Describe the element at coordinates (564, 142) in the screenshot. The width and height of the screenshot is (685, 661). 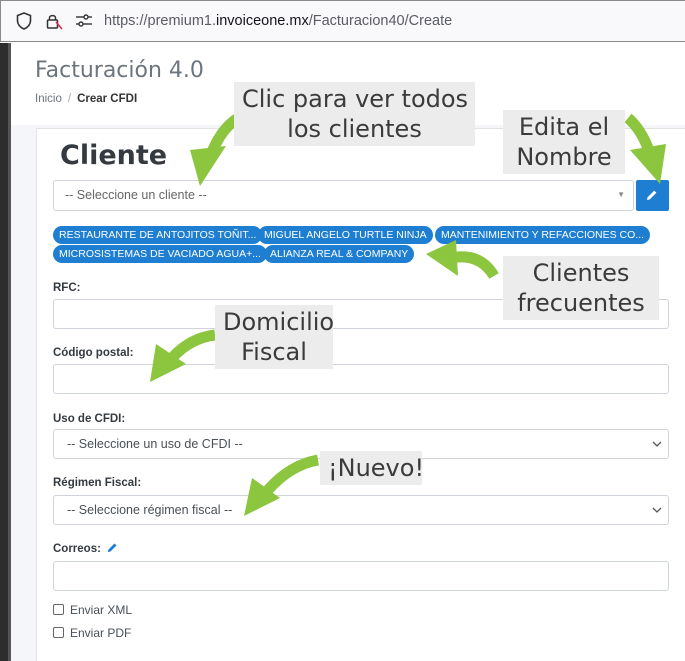
I see `callout-edita-nombre: Edita el Nombre` at that location.